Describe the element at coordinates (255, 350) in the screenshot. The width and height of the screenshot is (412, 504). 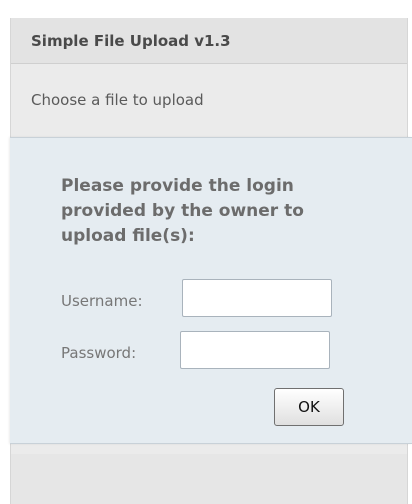
I see `password-input` at that location.